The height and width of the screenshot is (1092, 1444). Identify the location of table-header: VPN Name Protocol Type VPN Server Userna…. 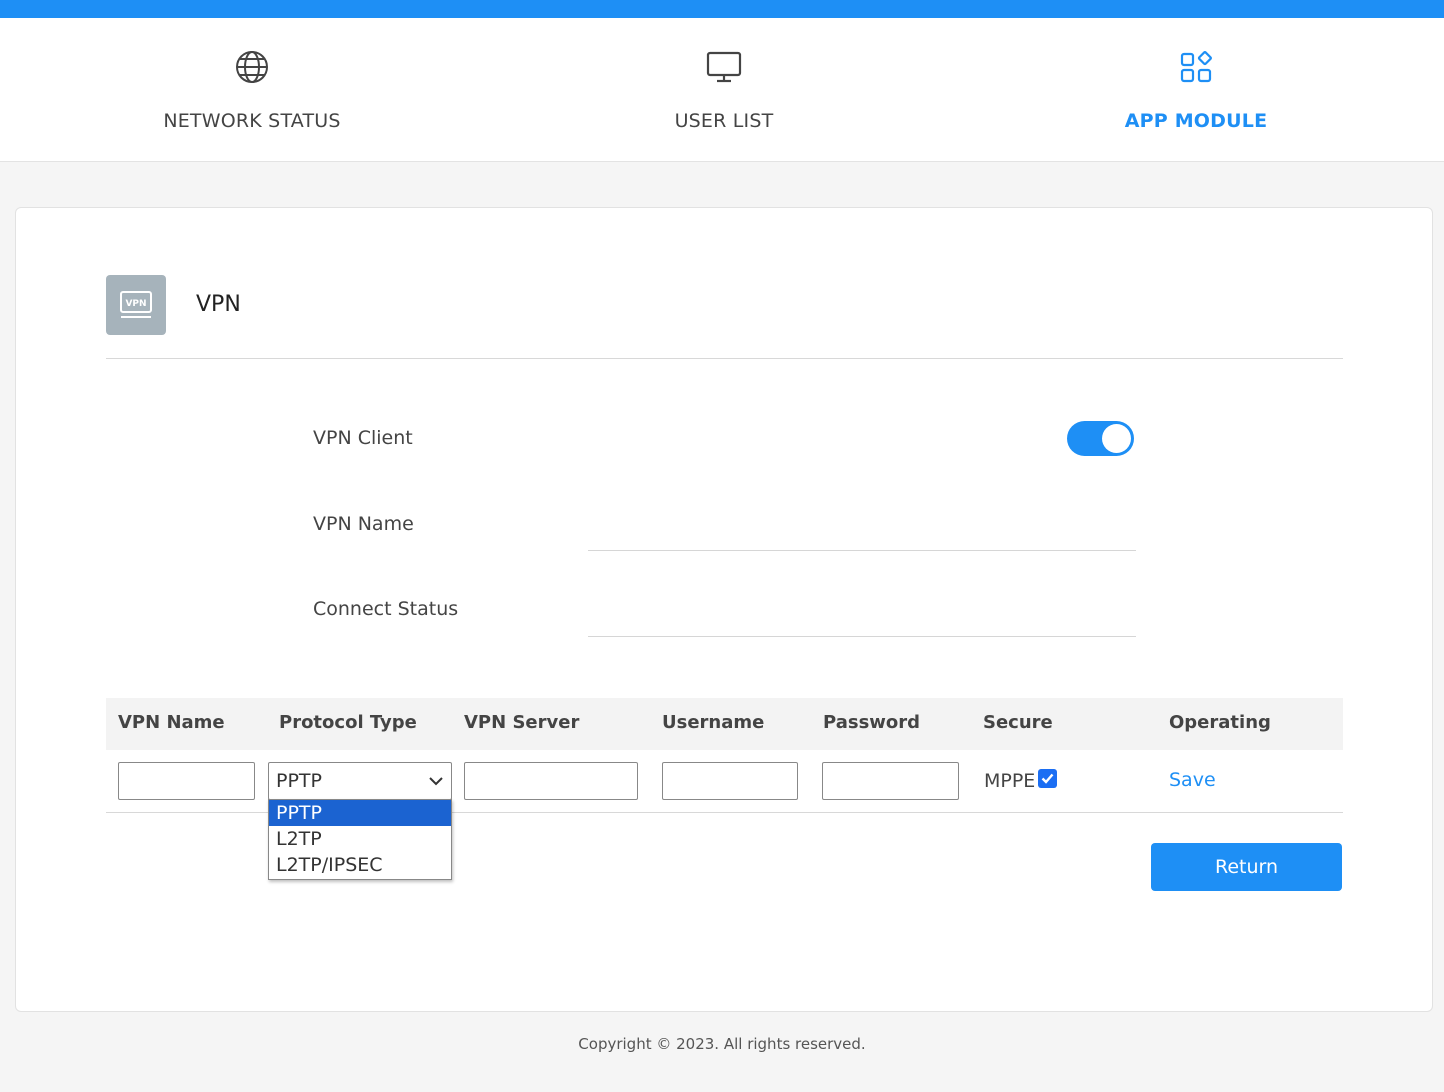
(724, 724).